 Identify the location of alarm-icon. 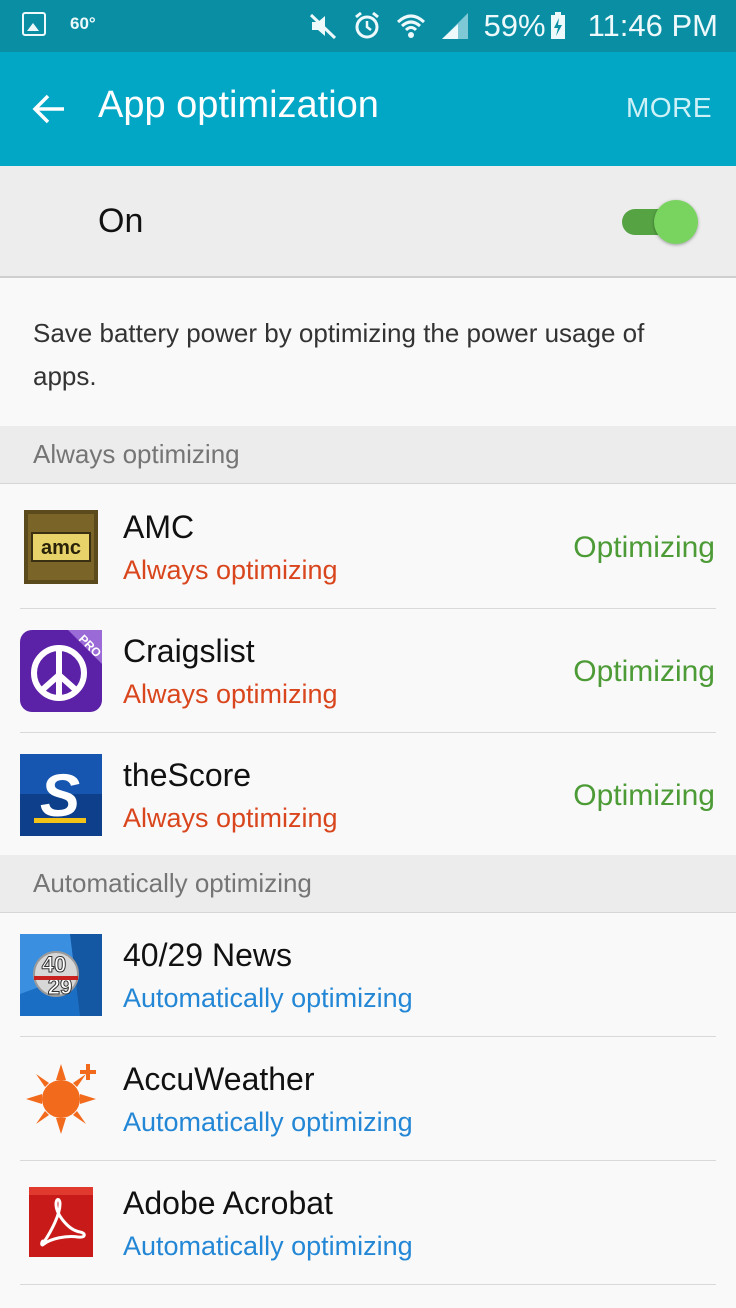
(366, 25).